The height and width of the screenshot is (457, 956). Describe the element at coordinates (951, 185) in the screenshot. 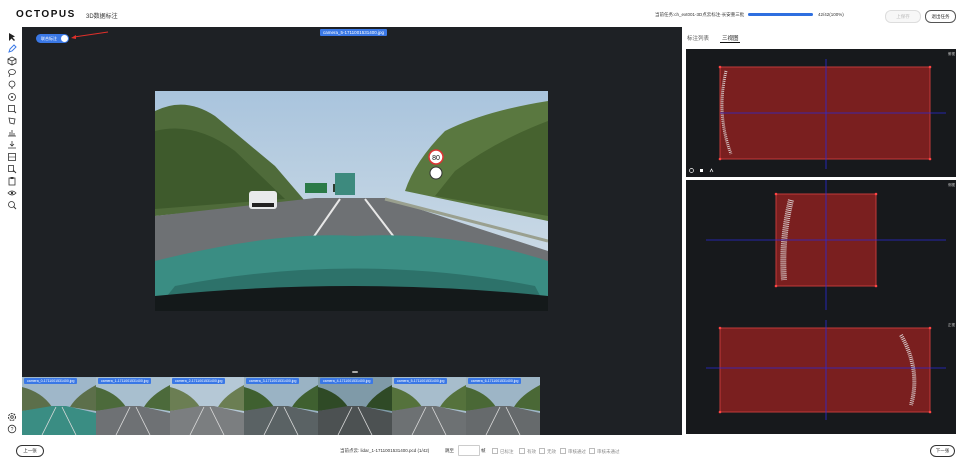

I see `side-view-label: 侧视` at that location.